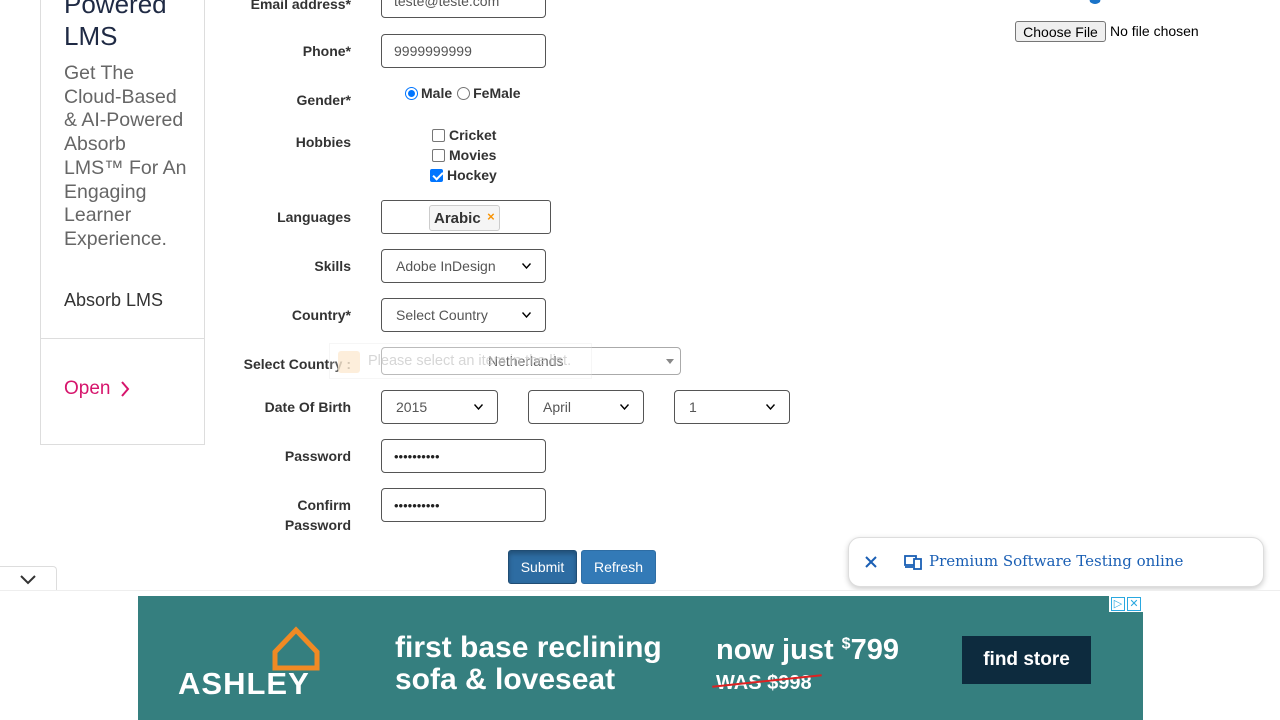 This screenshot has height=720, width=1280. I want to click on pill-text: Premium Software Testing online, so click(1056, 561).